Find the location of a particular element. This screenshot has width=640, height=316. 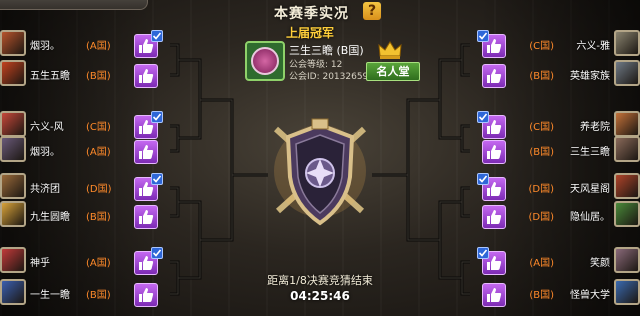

countdown-timer: 04:25:46 is located at coordinates (320, 296).